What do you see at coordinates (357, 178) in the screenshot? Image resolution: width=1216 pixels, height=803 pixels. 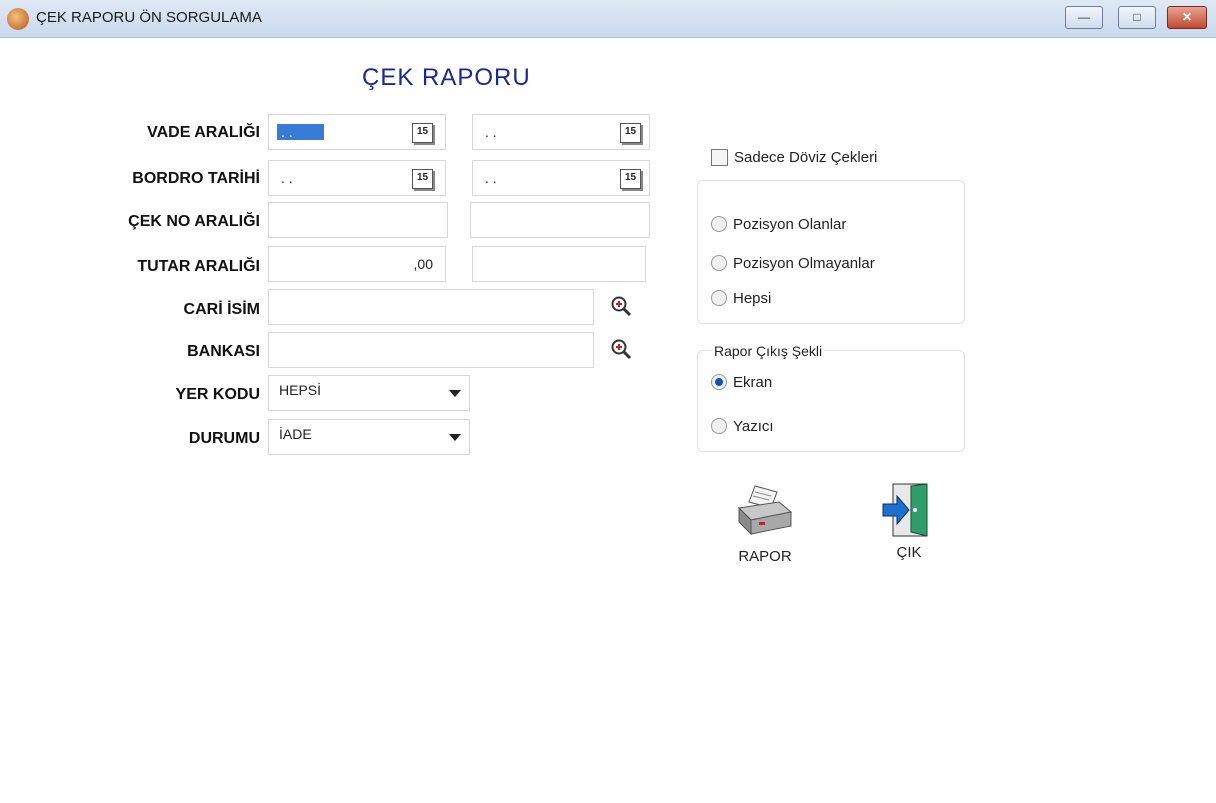 I see `bordro-from-date: . . 15` at bounding box center [357, 178].